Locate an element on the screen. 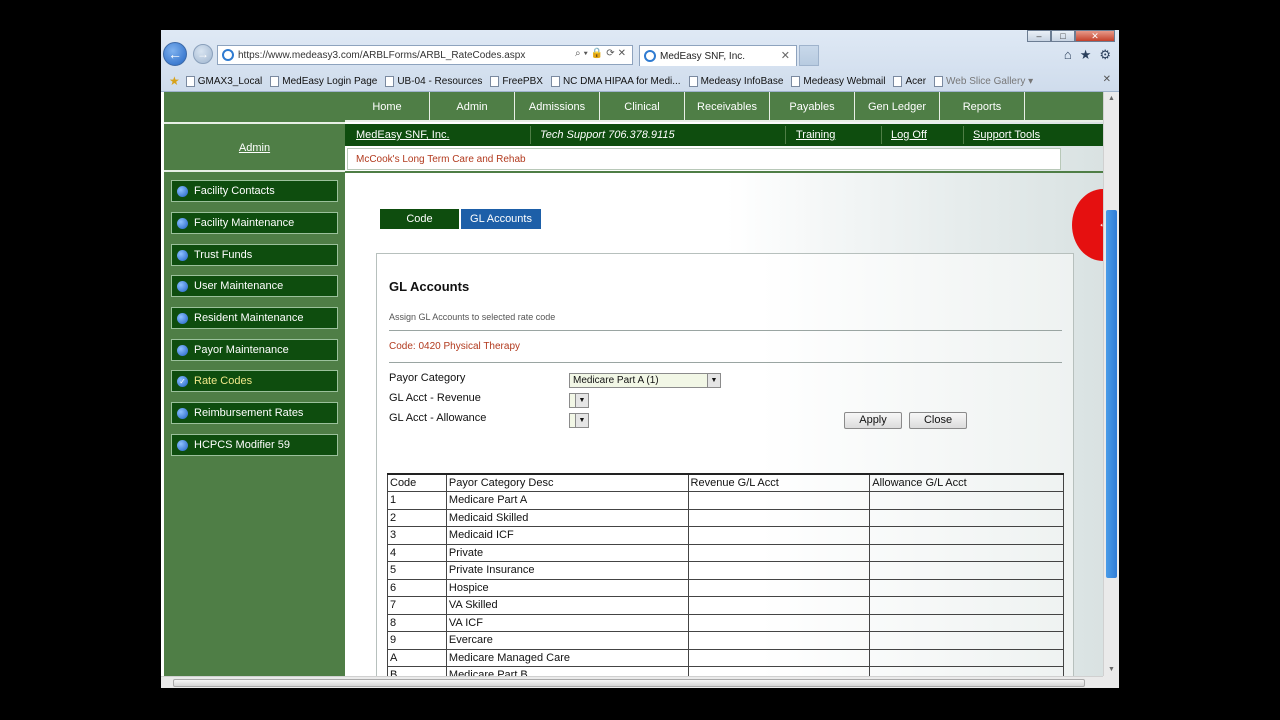  table-row: 8 VA ICF is located at coordinates (725, 622).